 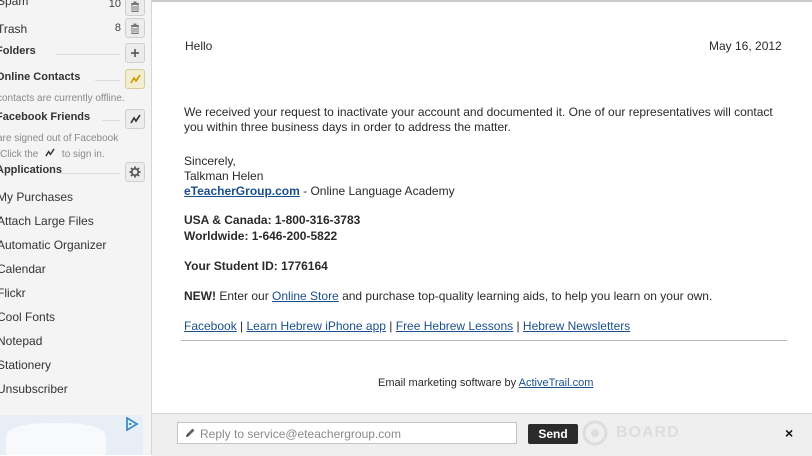 What do you see at coordinates (200, 296) in the screenshot?
I see `promo-new-tag: NEW!` at bounding box center [200, 296].